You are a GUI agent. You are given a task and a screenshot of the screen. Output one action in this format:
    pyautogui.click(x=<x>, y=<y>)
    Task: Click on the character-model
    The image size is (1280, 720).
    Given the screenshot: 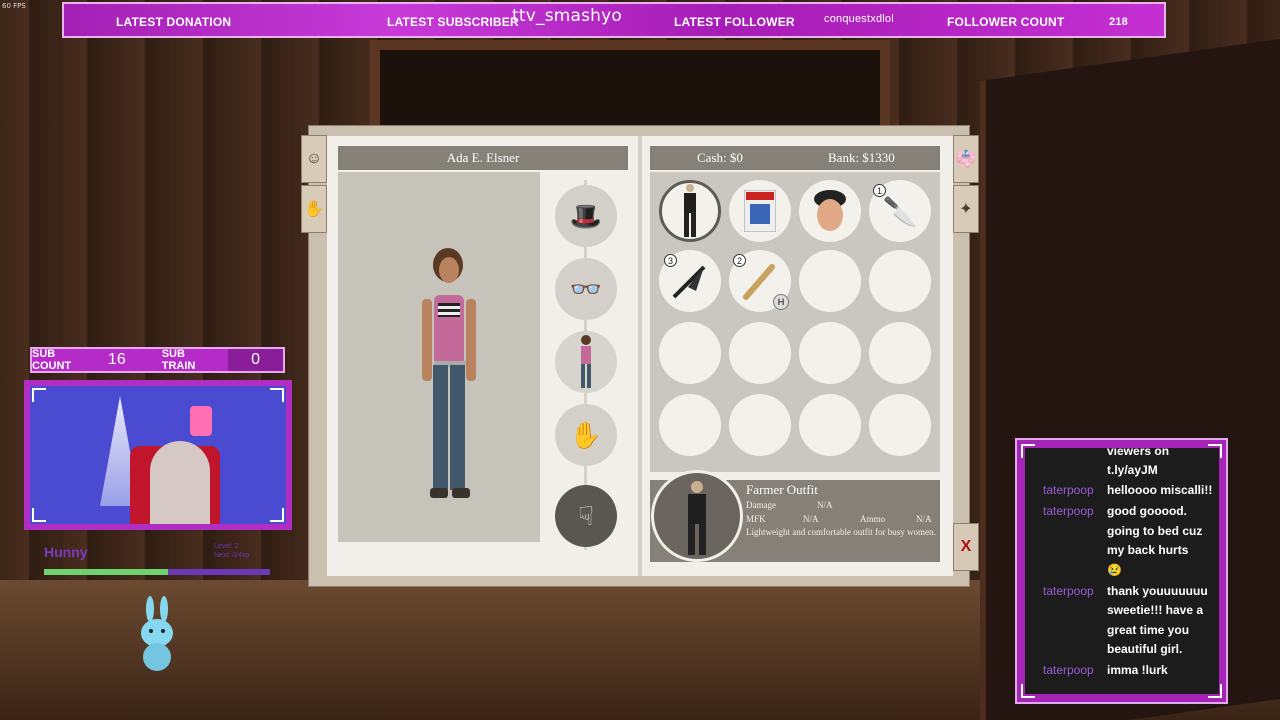 What is the action you would take?
    pyautogui.click(x=448, y=375)
    